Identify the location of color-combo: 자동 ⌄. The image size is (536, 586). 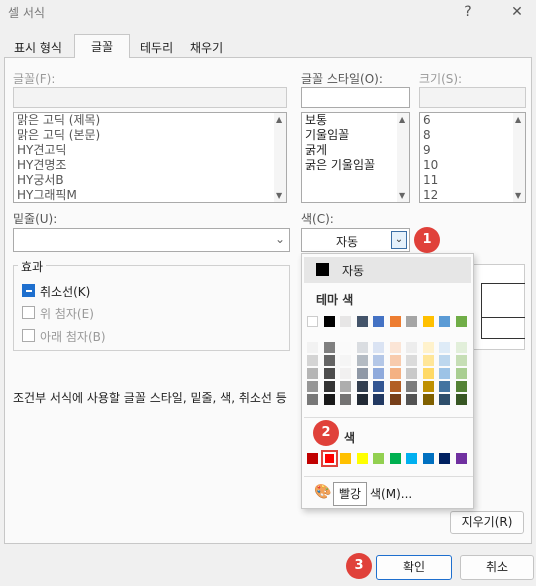
(355, 240).